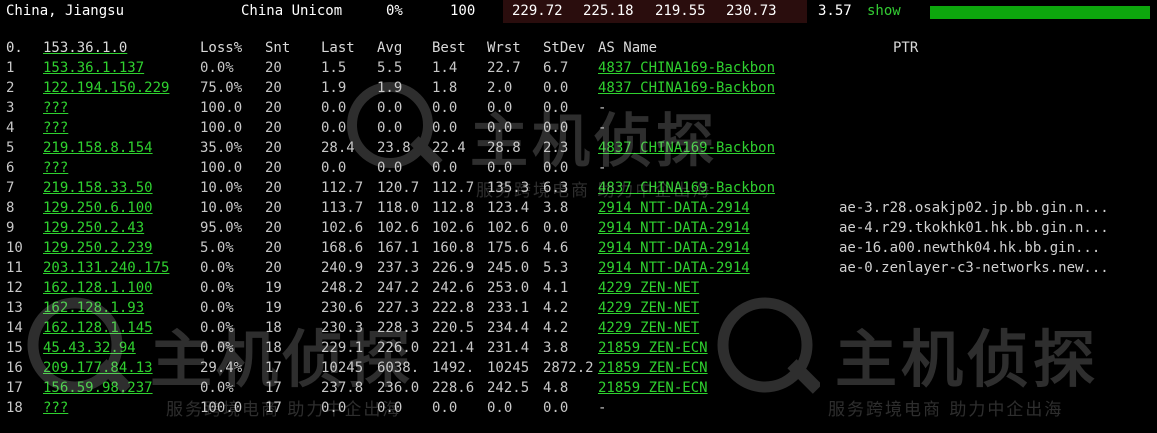  I want to click on worst-cell: 0.0, so click(500, 408).